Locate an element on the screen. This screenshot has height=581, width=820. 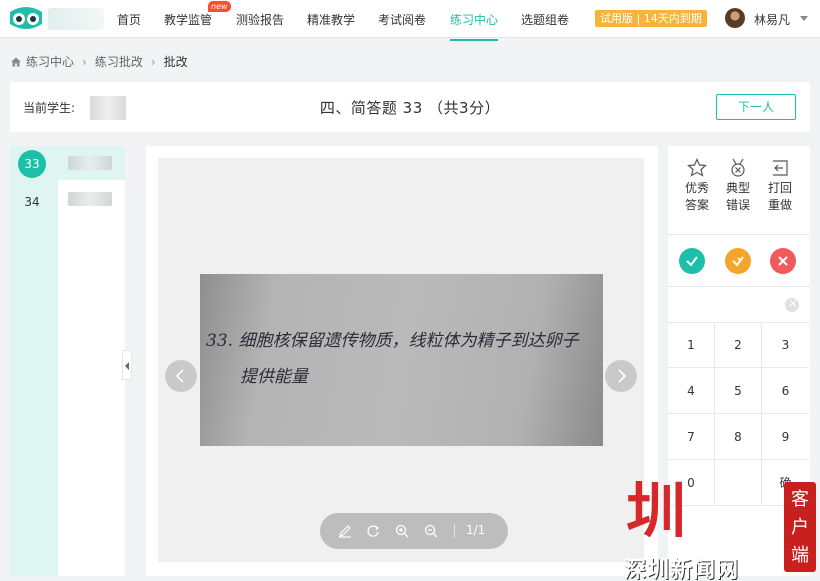
mark-wrong-button is located at coordinates (783, 261).